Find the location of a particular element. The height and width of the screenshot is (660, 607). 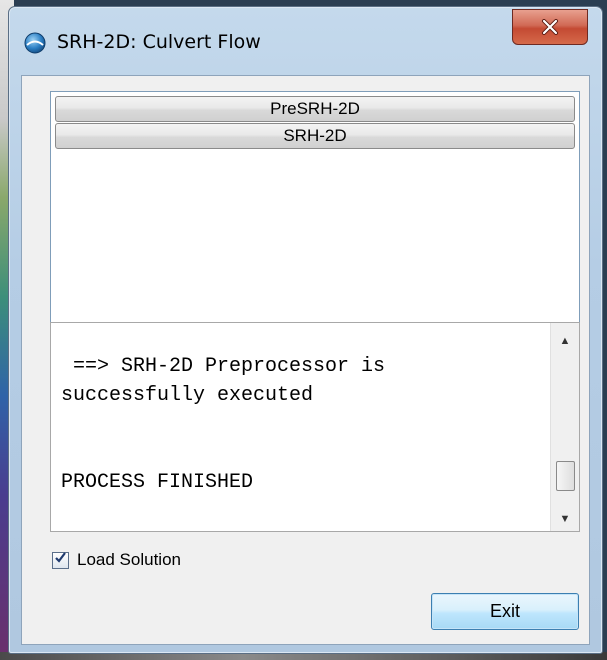

list-button-label: SRH-2D is located at coordinates (315, 135).